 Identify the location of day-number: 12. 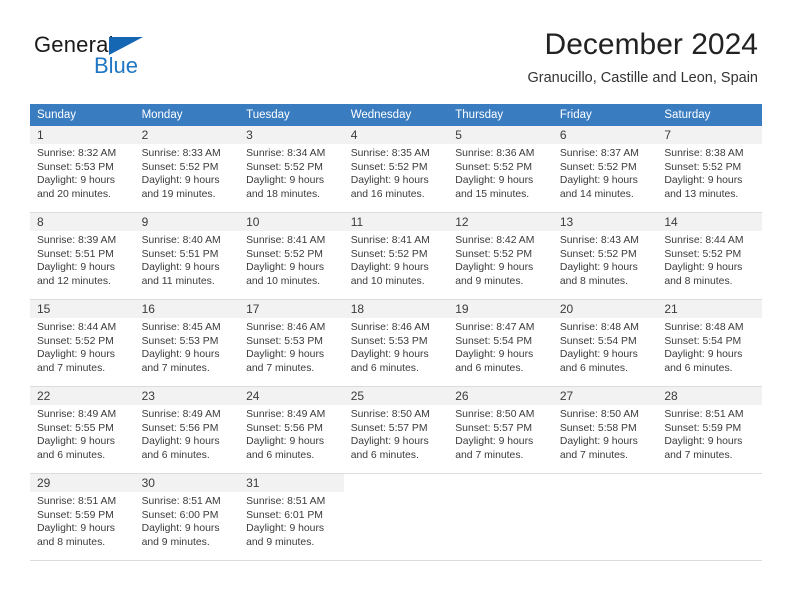
(500, 222).